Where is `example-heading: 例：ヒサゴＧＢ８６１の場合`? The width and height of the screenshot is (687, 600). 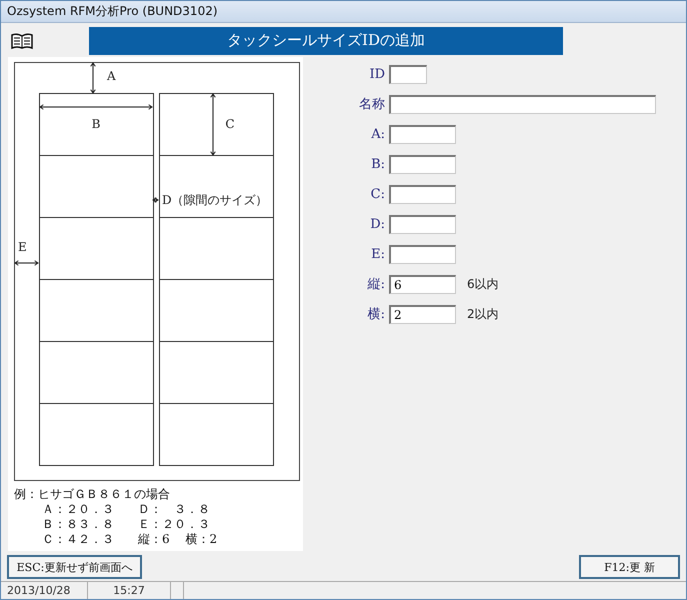
example-heading: 例：ヒサゴＧＢ８６１の場合 is located at coordinates (92, 494).